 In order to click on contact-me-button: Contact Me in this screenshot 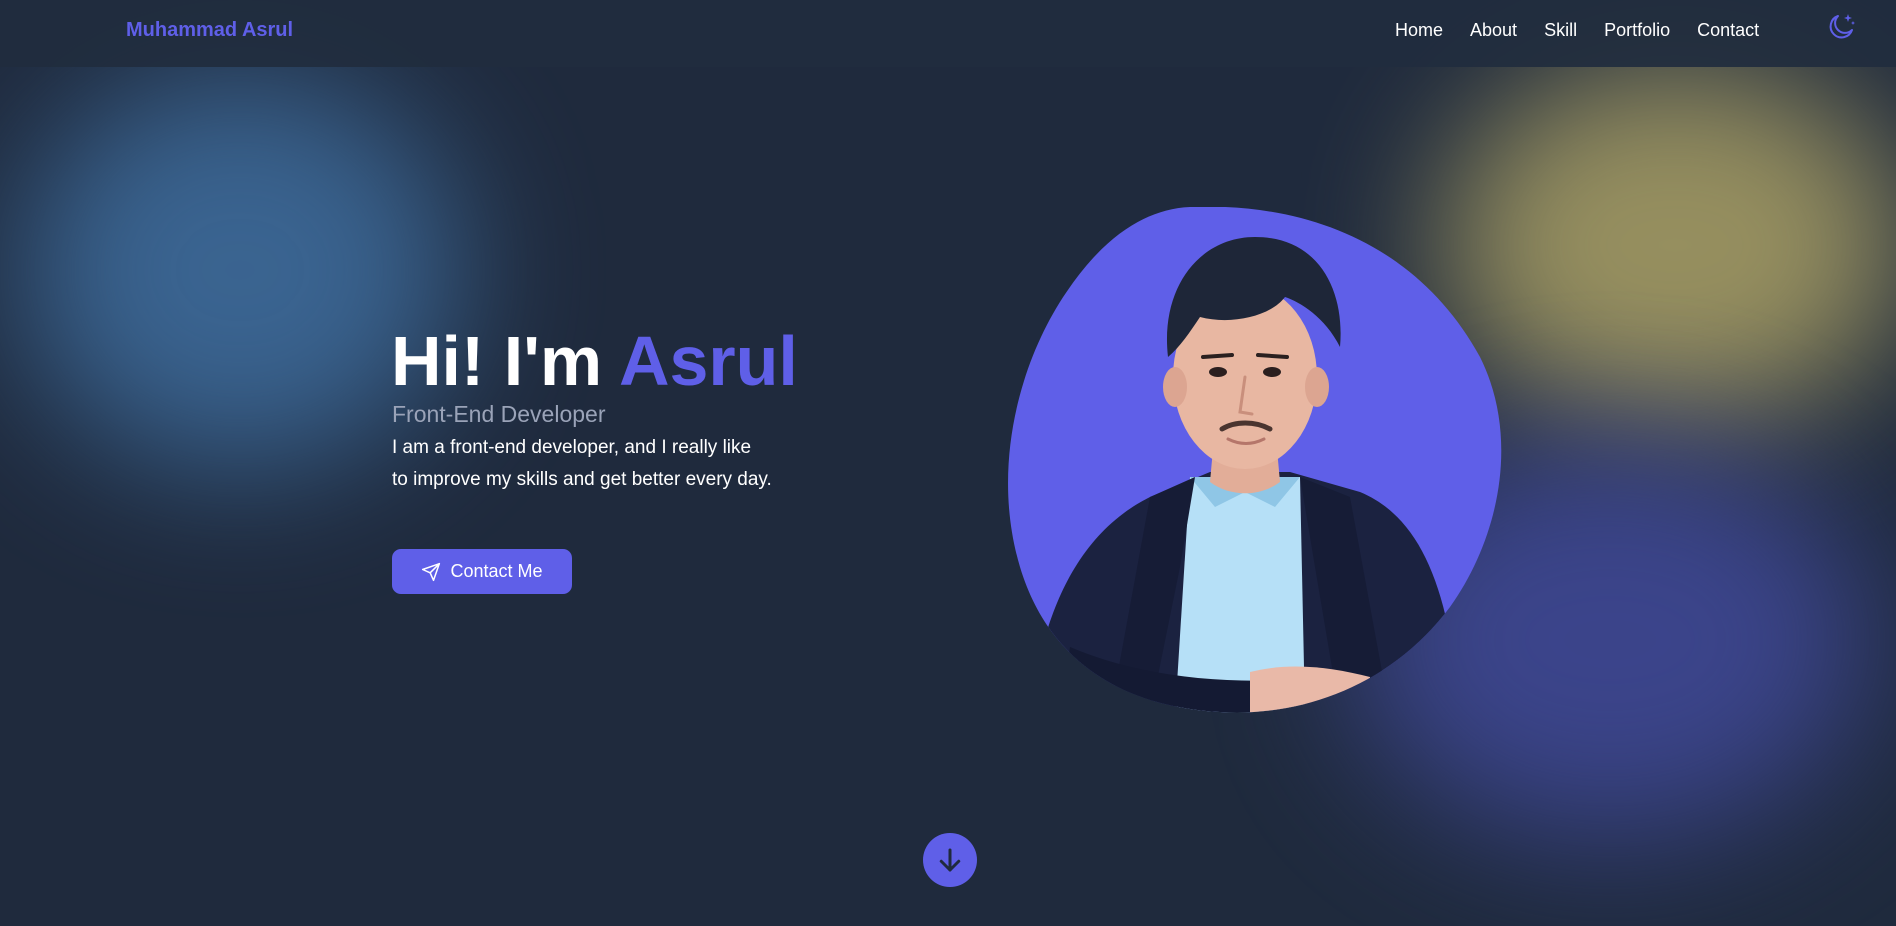, I will do `click(482, 571)`.